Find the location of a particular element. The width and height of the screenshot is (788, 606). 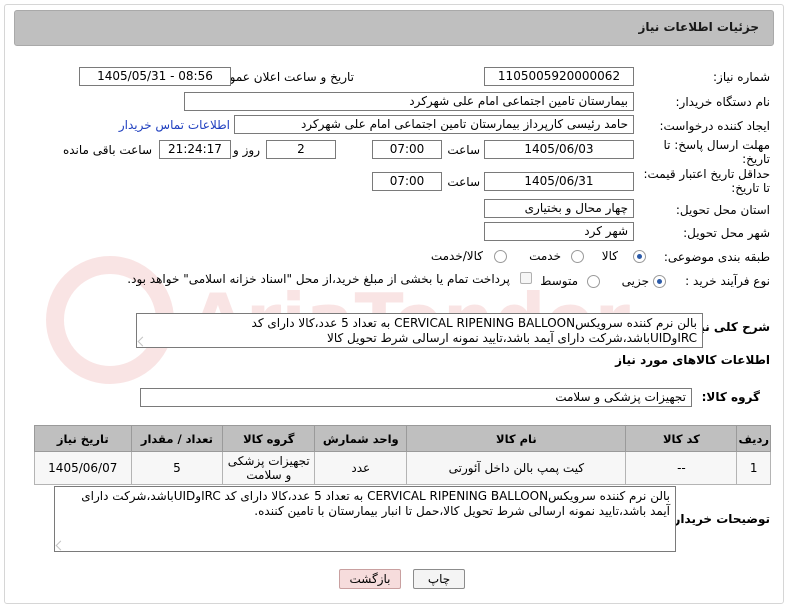

cell-unit: عدد is located at coordinates (361, 468).